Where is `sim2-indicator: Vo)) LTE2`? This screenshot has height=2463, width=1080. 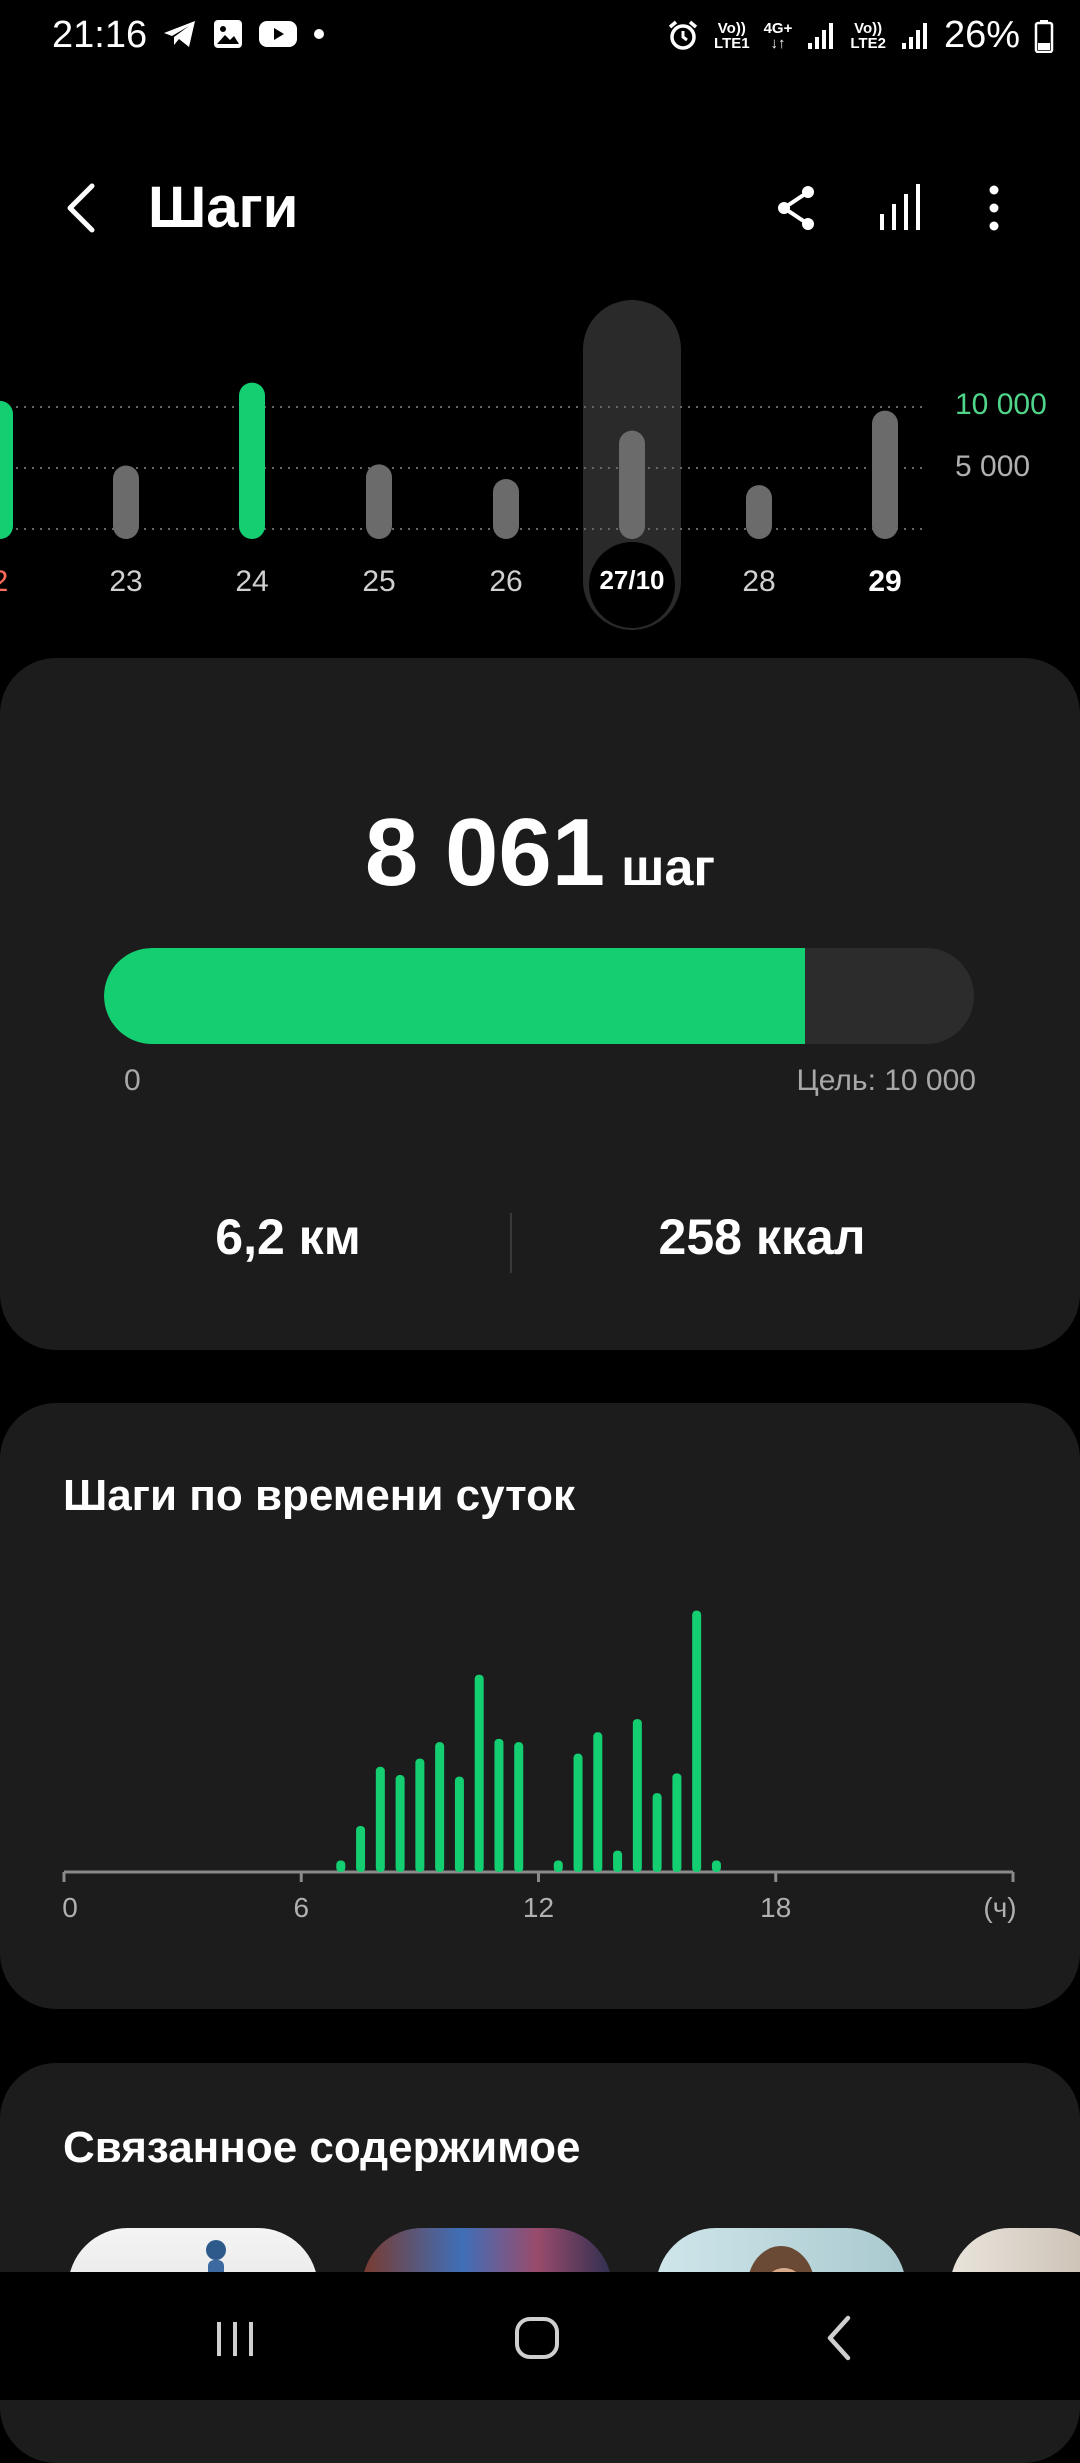
sim2-indicator: Vo)) LTE2 is located at coordinates (868, 35).